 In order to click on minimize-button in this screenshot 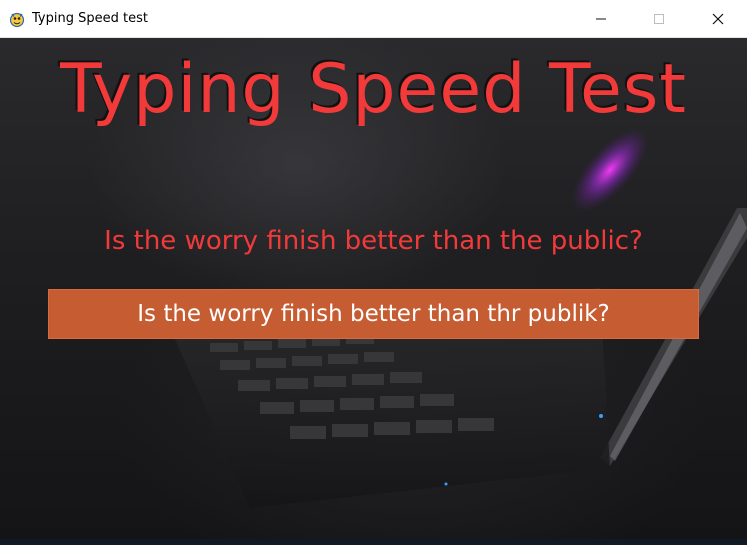, I will do `click(601, 19)`.